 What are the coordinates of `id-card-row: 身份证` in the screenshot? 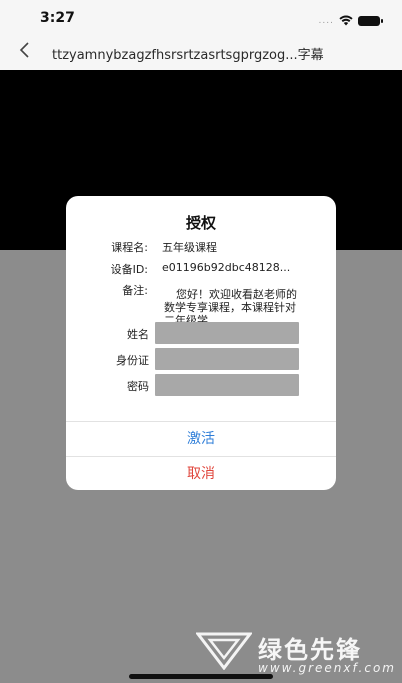 It's located at (201, 359).